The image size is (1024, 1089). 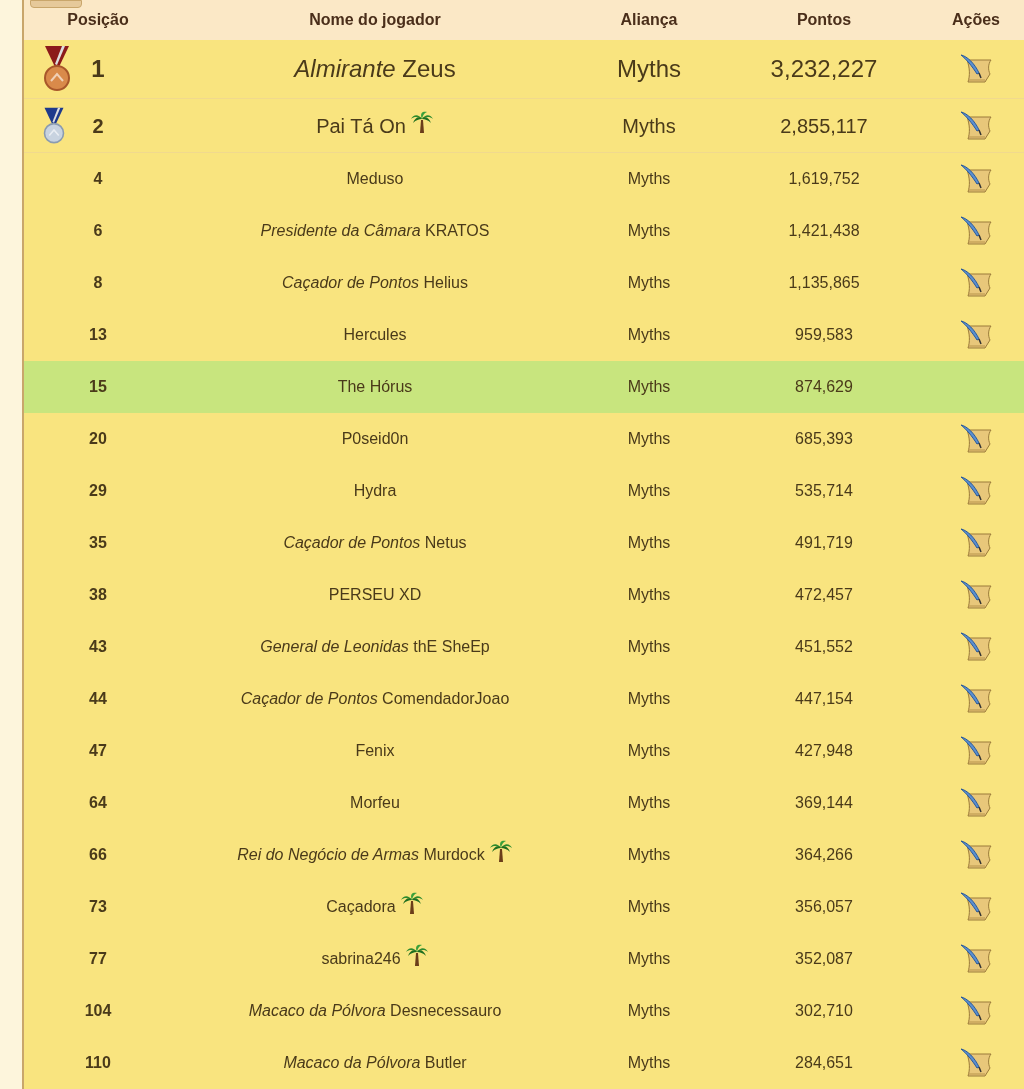 I want to click on points-text: 535,714, so click(x=824, y=491).